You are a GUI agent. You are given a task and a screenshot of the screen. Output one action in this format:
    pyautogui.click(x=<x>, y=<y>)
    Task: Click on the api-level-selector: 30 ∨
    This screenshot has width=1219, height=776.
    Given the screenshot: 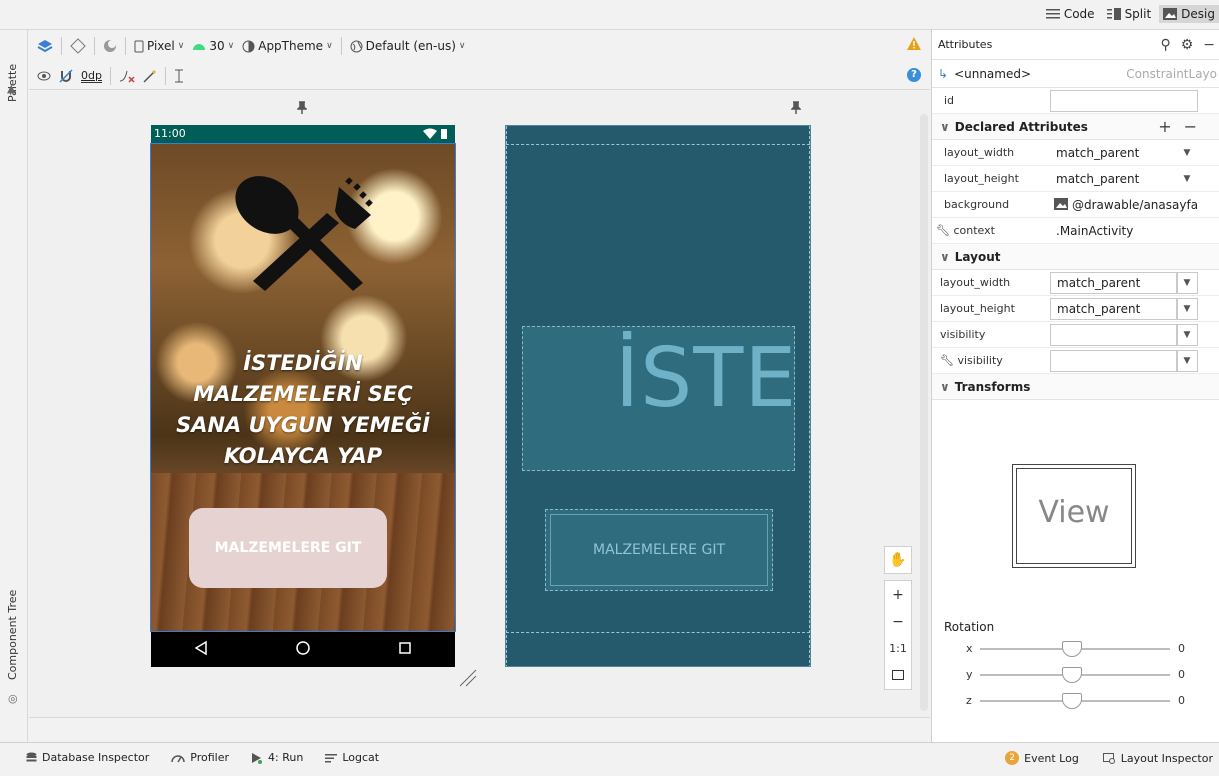 What is the action you would take?
    pyautogui.click(x=213, y=46)
    